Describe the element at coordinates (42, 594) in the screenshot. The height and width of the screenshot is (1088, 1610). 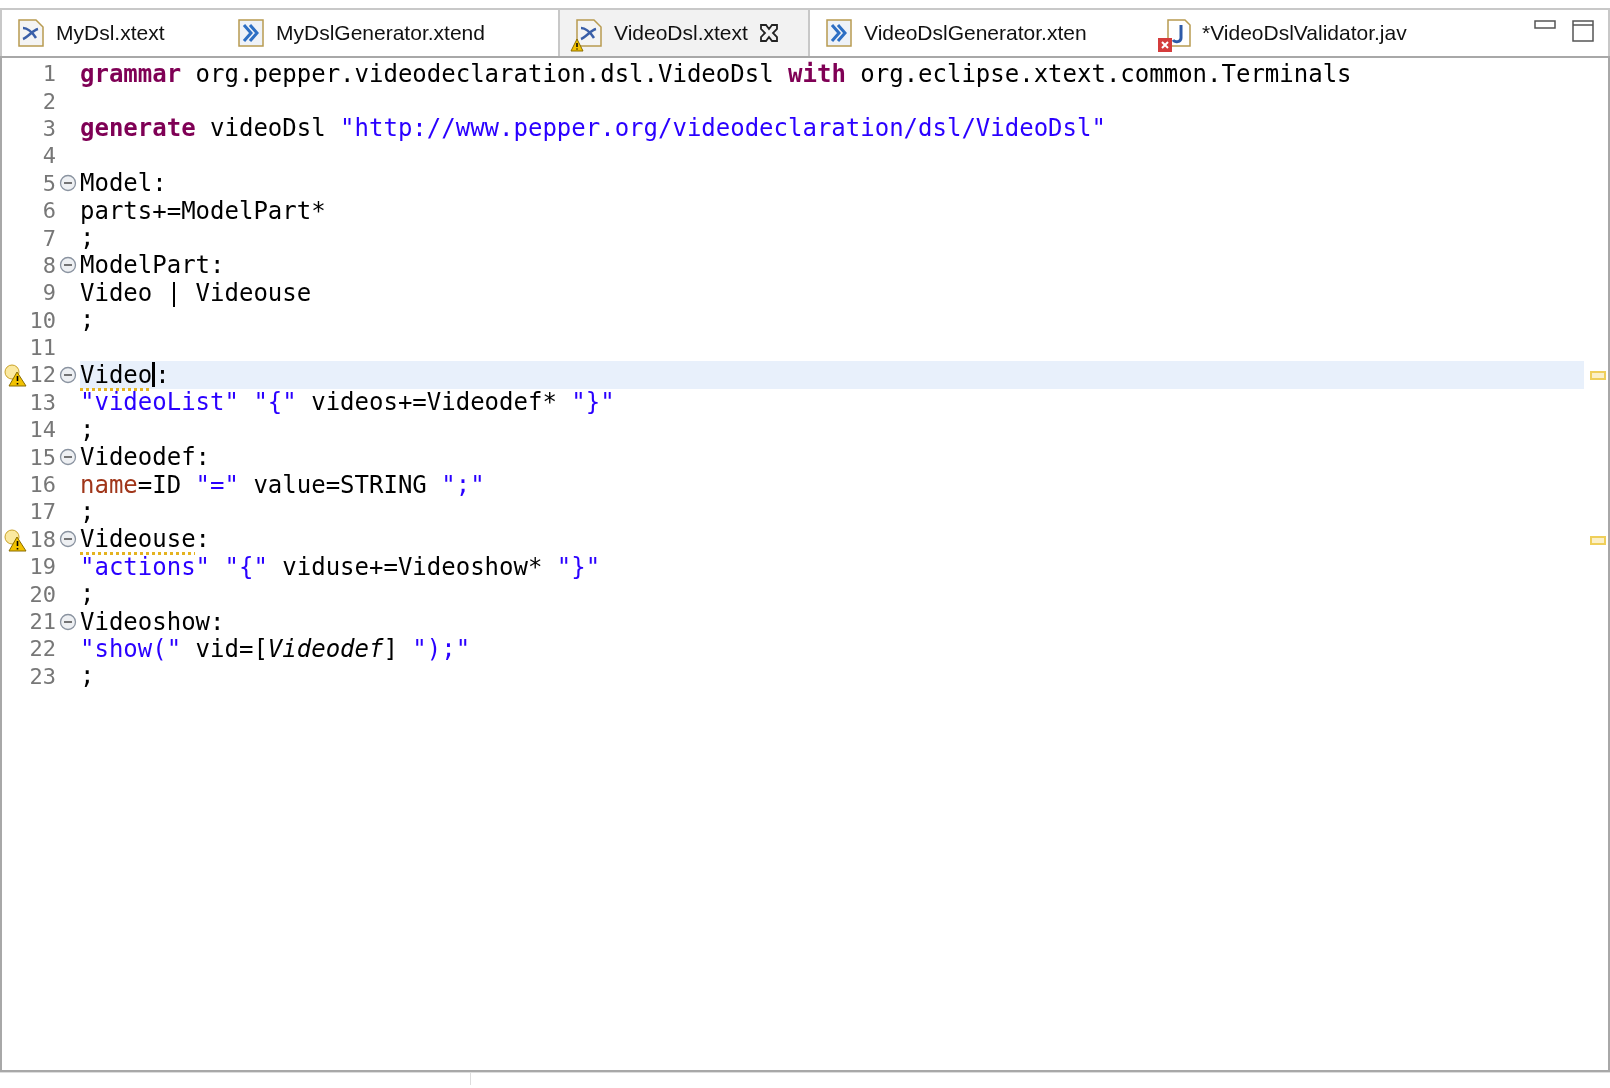
I see `line-number: 20` at that location.